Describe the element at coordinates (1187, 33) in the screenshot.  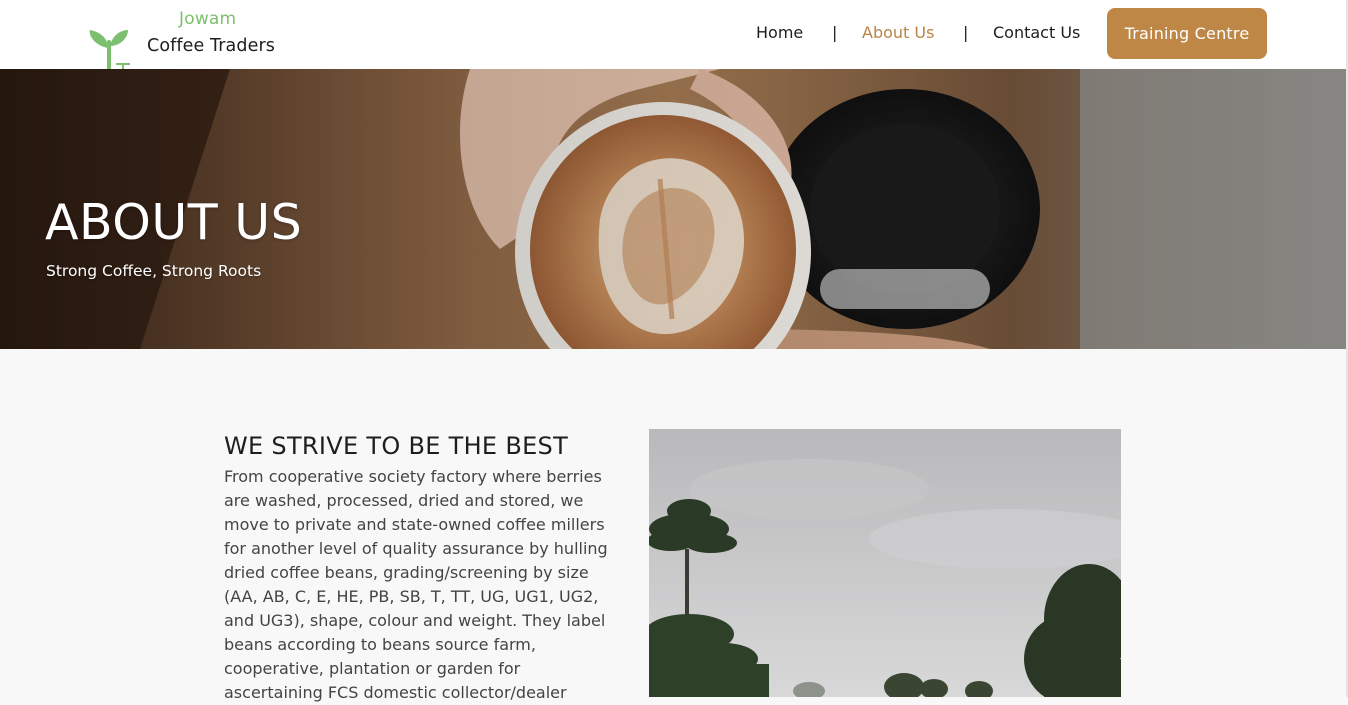
I see `training-centre-button: Training Centre` at that location.